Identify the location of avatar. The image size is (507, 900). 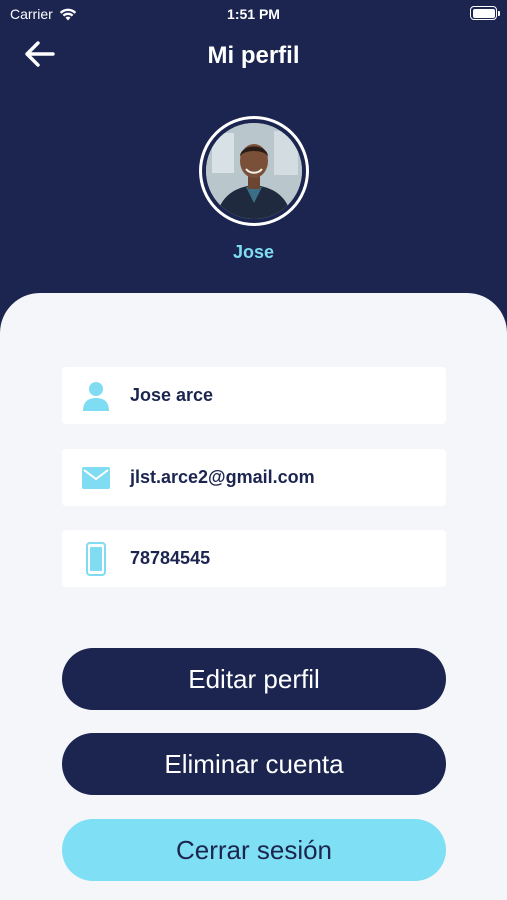
(254, 171).